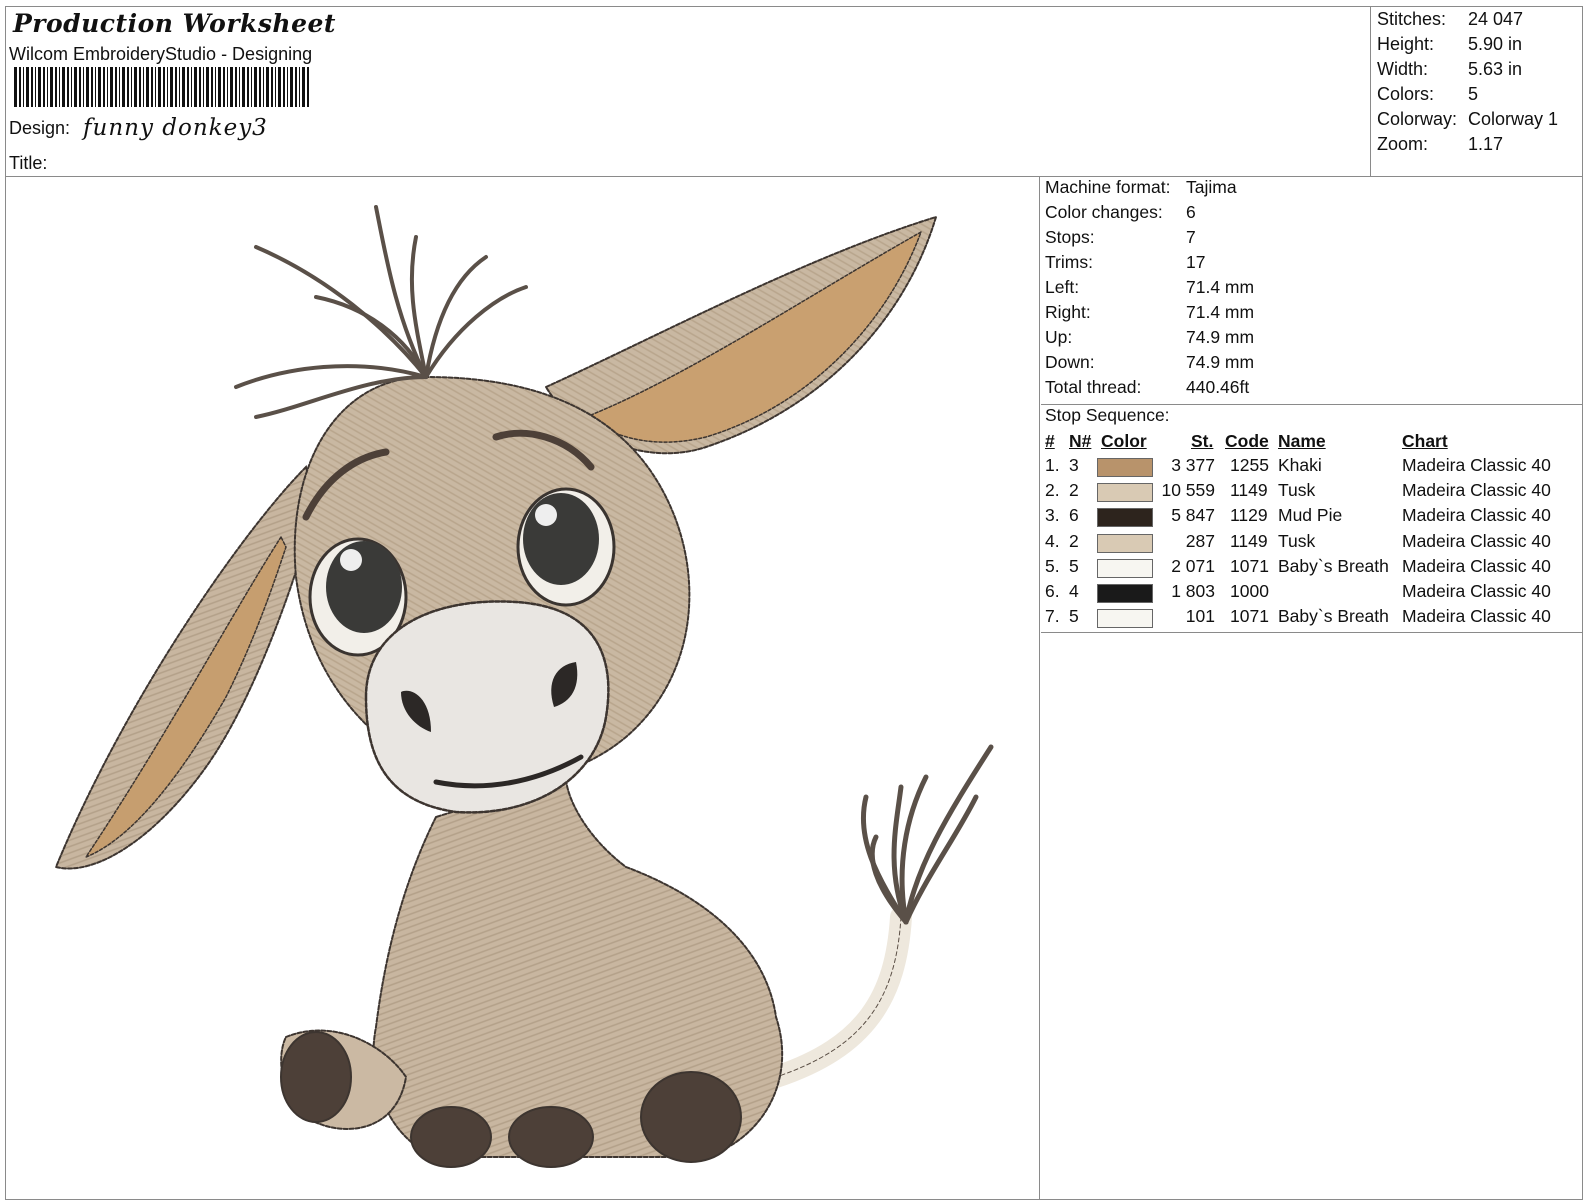  I want to click on stitch-count: 2 071, so click(1193, 565).